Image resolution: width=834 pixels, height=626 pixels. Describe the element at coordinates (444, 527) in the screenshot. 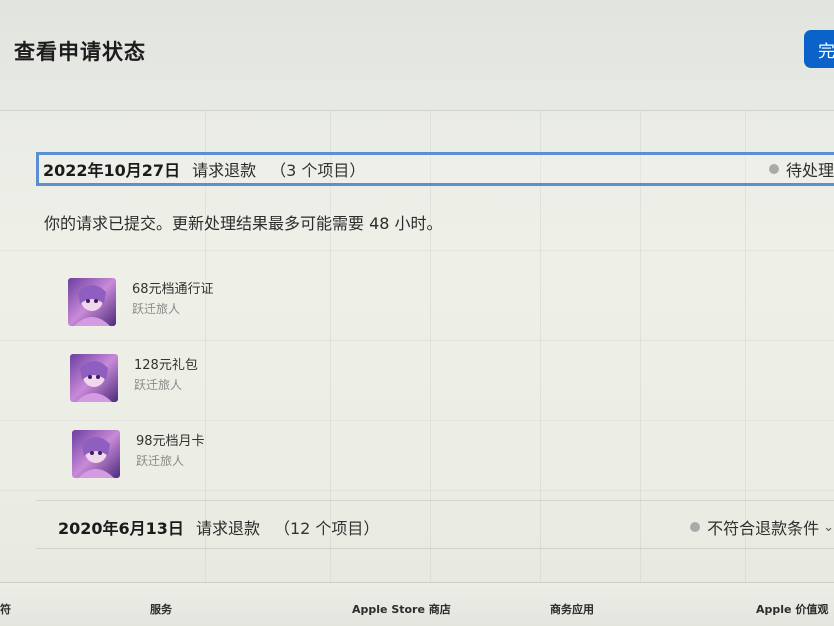

I see `request-row: 2020年6月13日 请求退款 （12 个项目） 不符合退款条件 ⌄` at that location.